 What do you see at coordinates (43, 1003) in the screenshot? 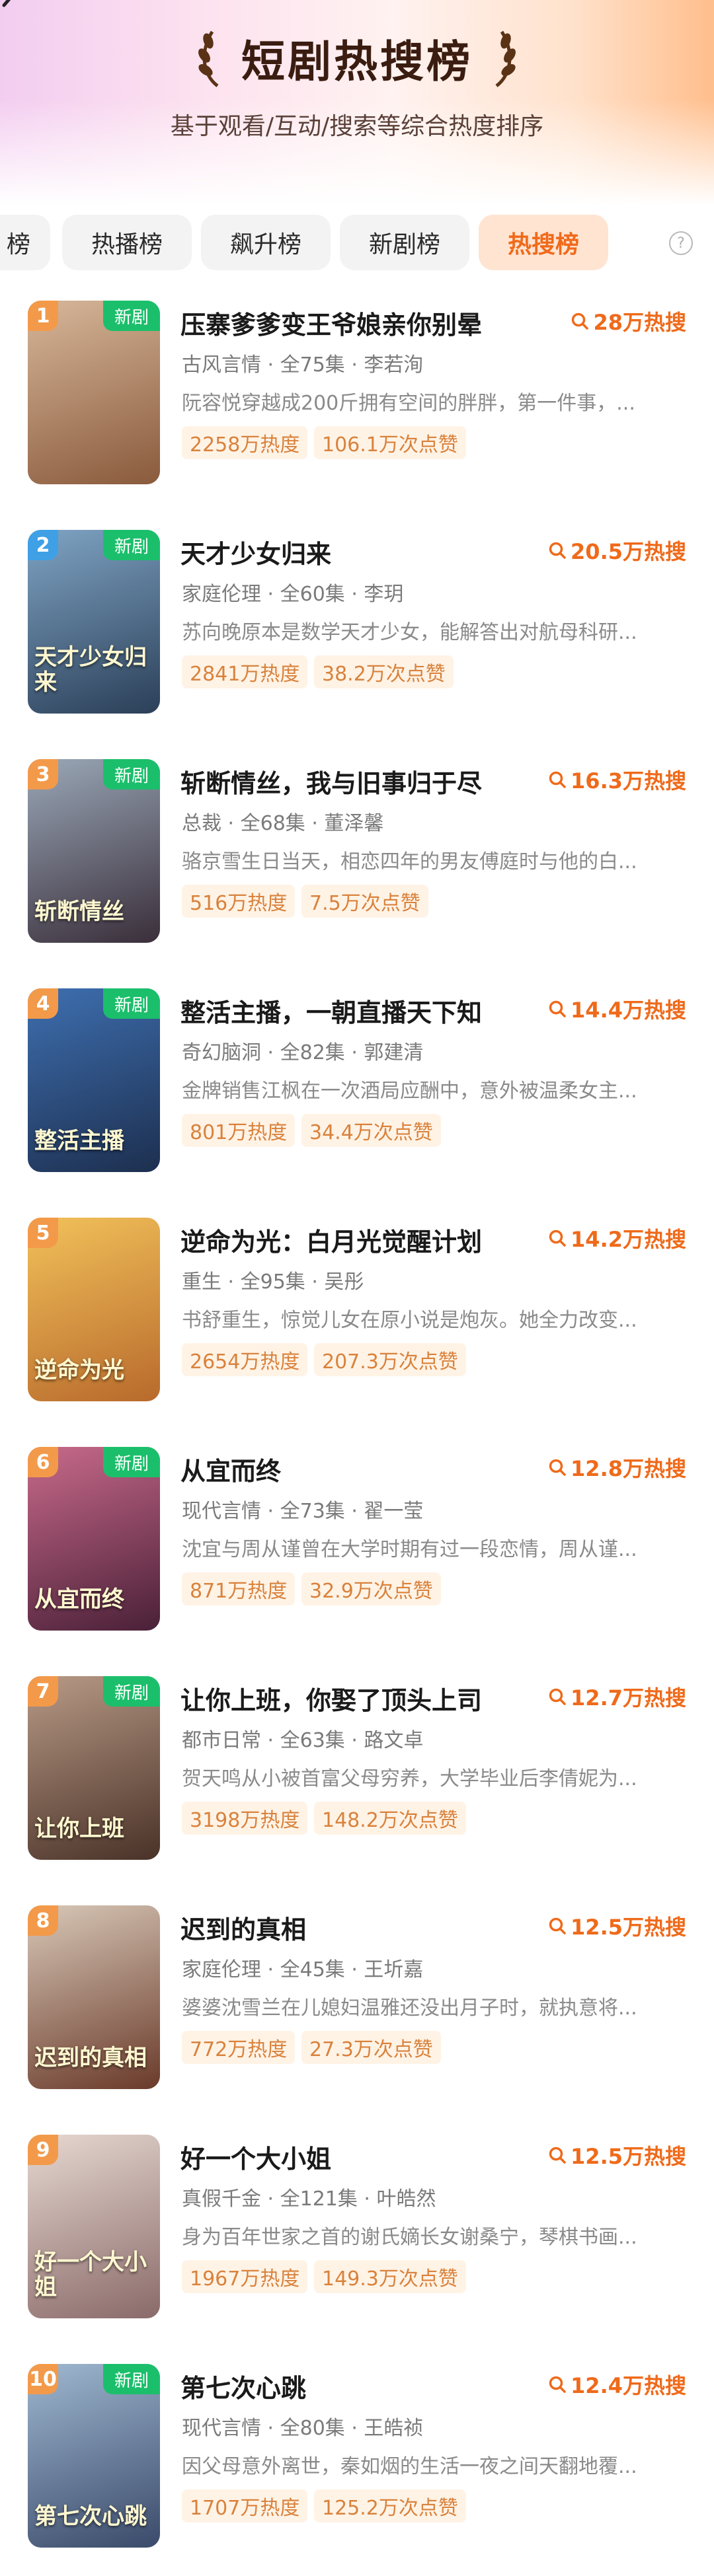
I see `rank-badge: 4` at bounding box center [43, 1003].